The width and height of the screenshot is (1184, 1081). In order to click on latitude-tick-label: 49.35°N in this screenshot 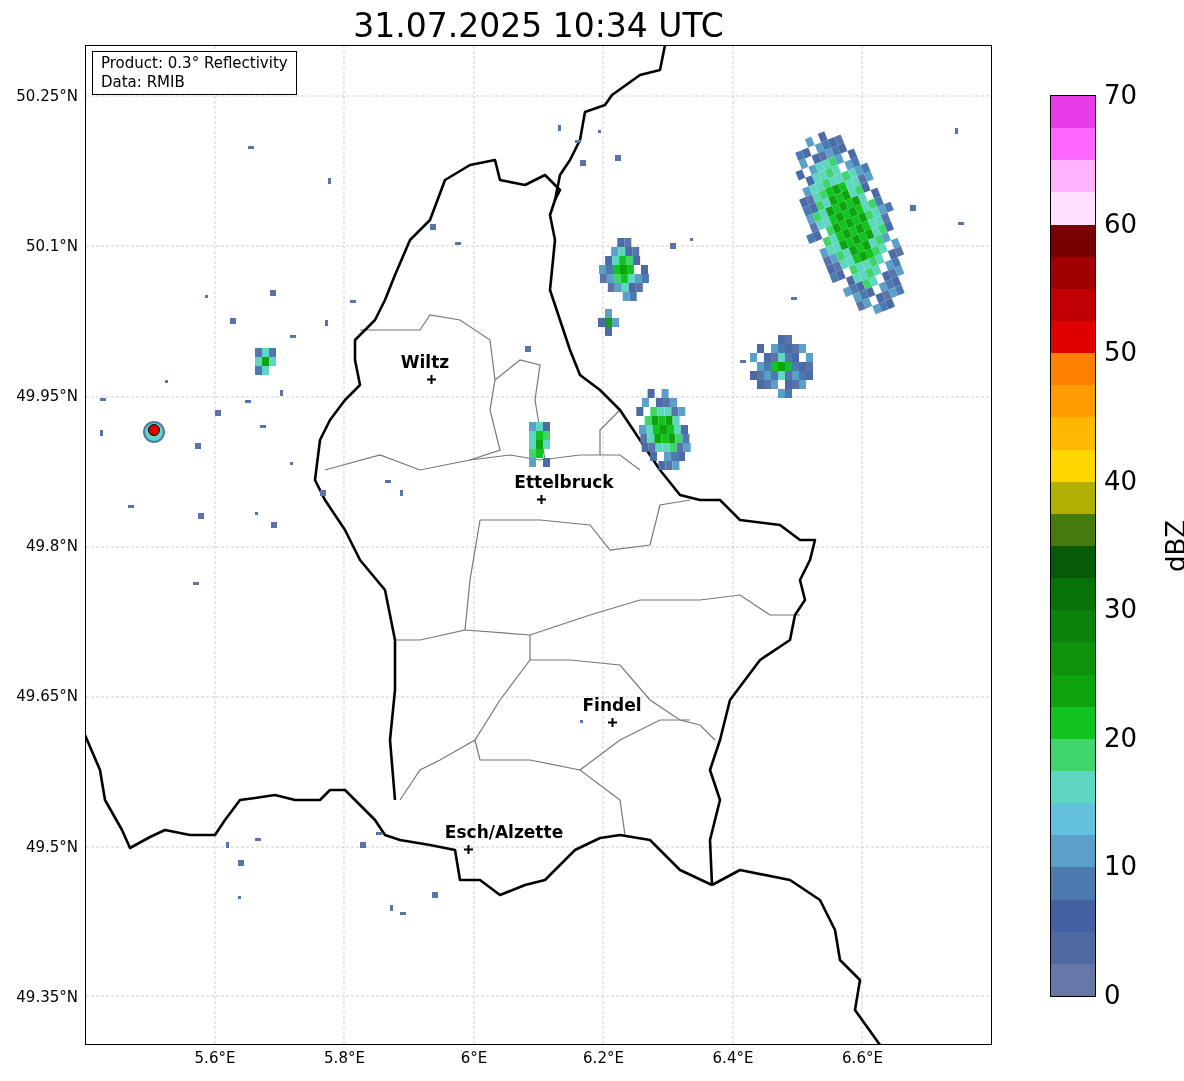, I will do `click(47, 996)`.